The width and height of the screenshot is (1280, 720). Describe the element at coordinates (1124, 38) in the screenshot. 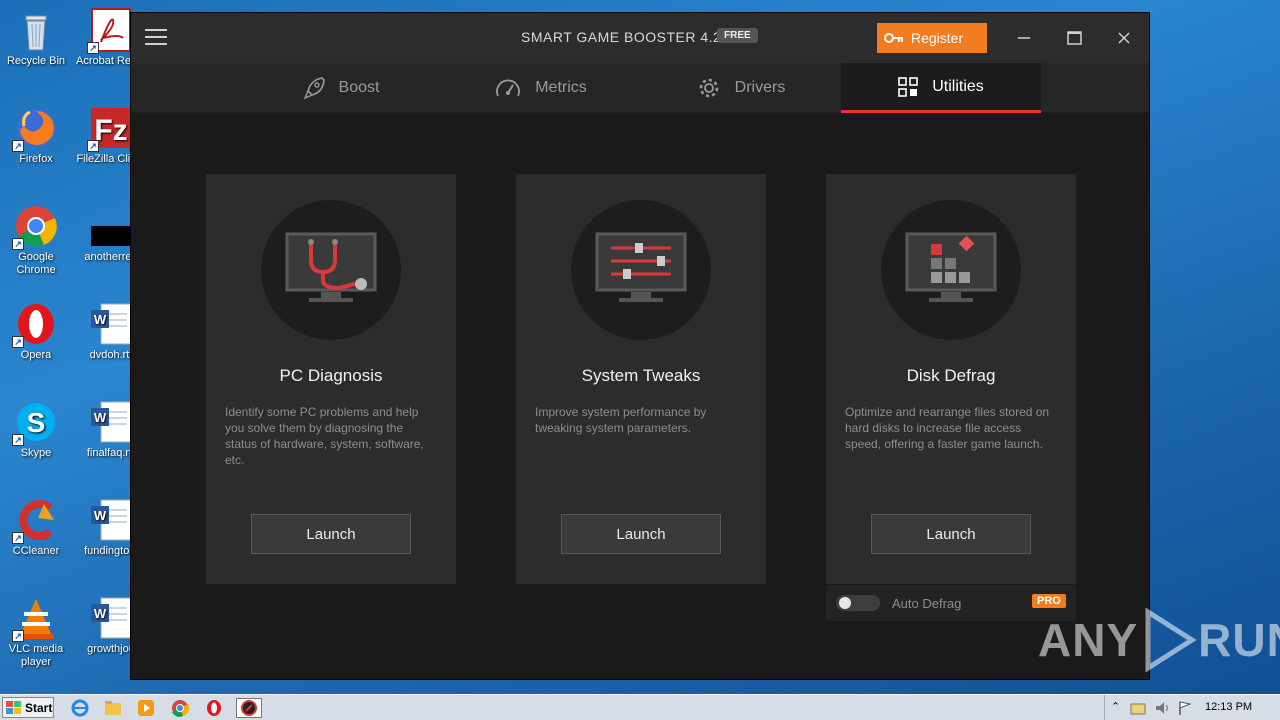

I see `close-icon` at that location.